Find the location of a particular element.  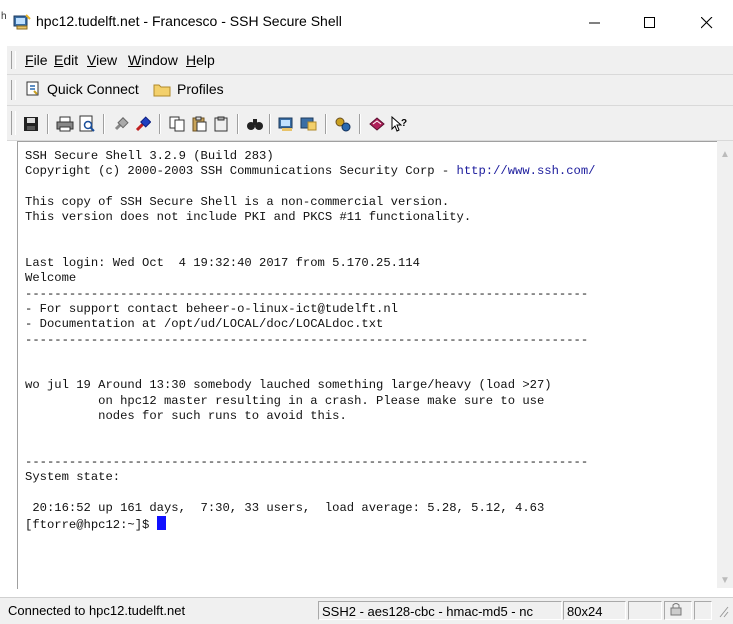

file-transfer-icon is located at coordinates (308, 124).